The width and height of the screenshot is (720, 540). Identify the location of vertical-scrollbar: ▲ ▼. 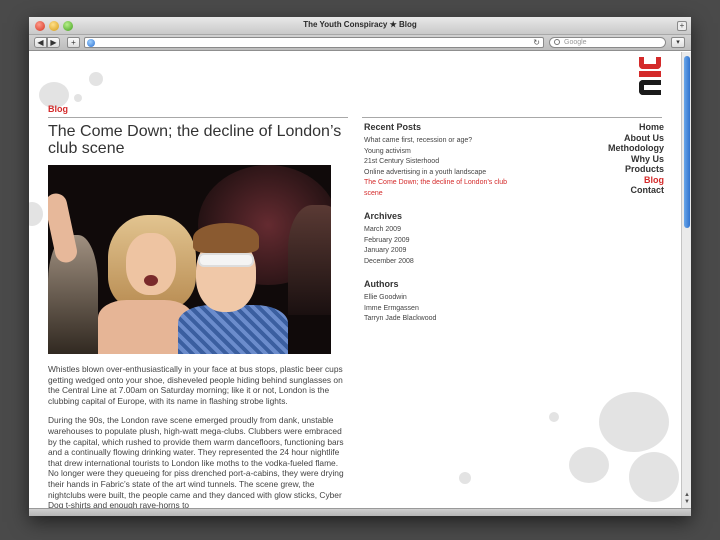
(686, 280).